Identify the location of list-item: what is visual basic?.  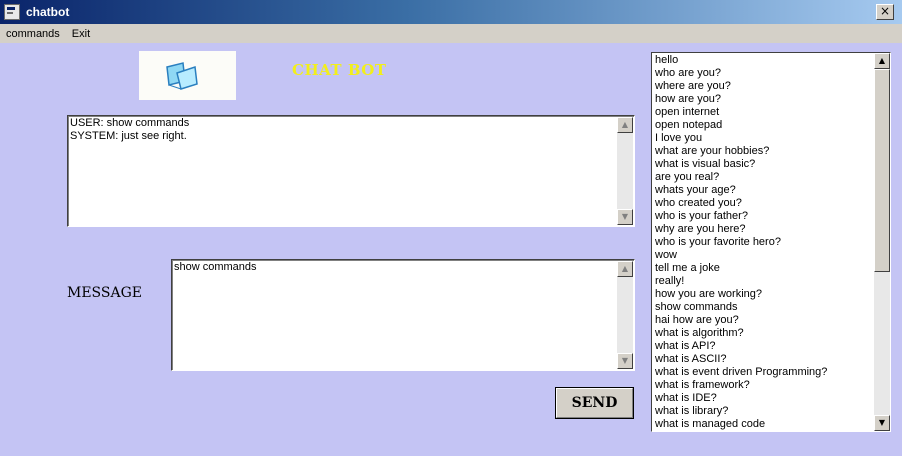
(763, 164).